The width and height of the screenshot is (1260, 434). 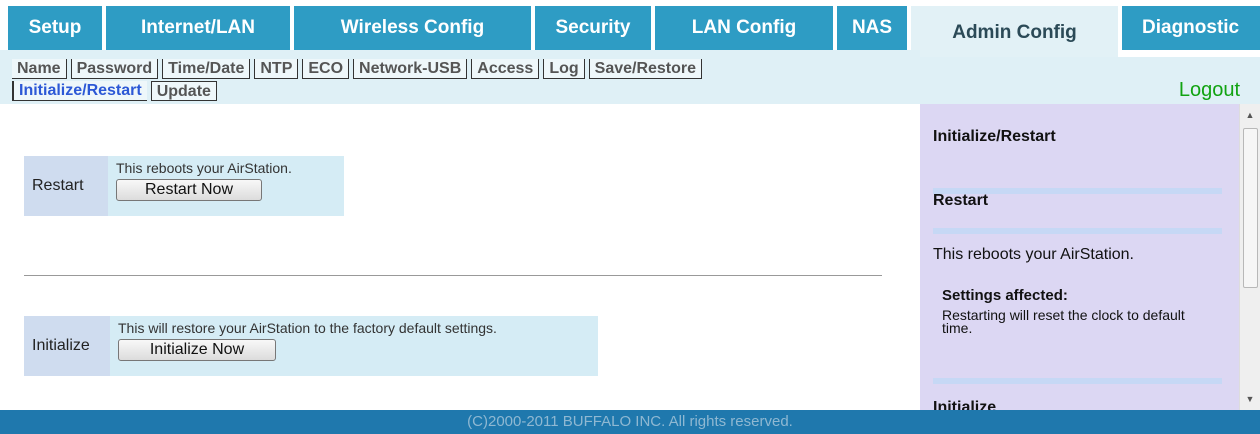 What do you see at coordinates (198, 28) in the screenshot?
I see `tab-internet-lan: Internet/LAN` at bounding box center [198, 28].